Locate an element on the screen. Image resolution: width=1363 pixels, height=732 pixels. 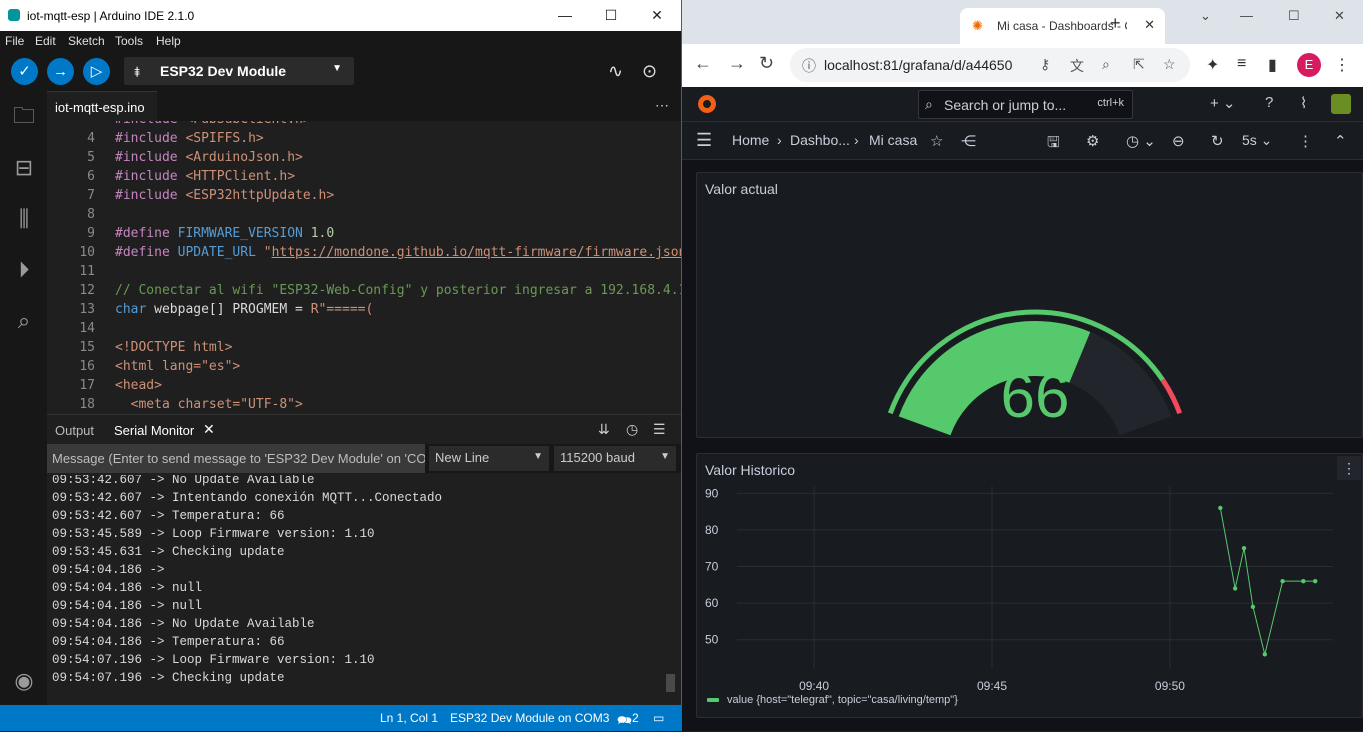
zoom-out-icon: ⊖ is located at coordinates (1178, 141).